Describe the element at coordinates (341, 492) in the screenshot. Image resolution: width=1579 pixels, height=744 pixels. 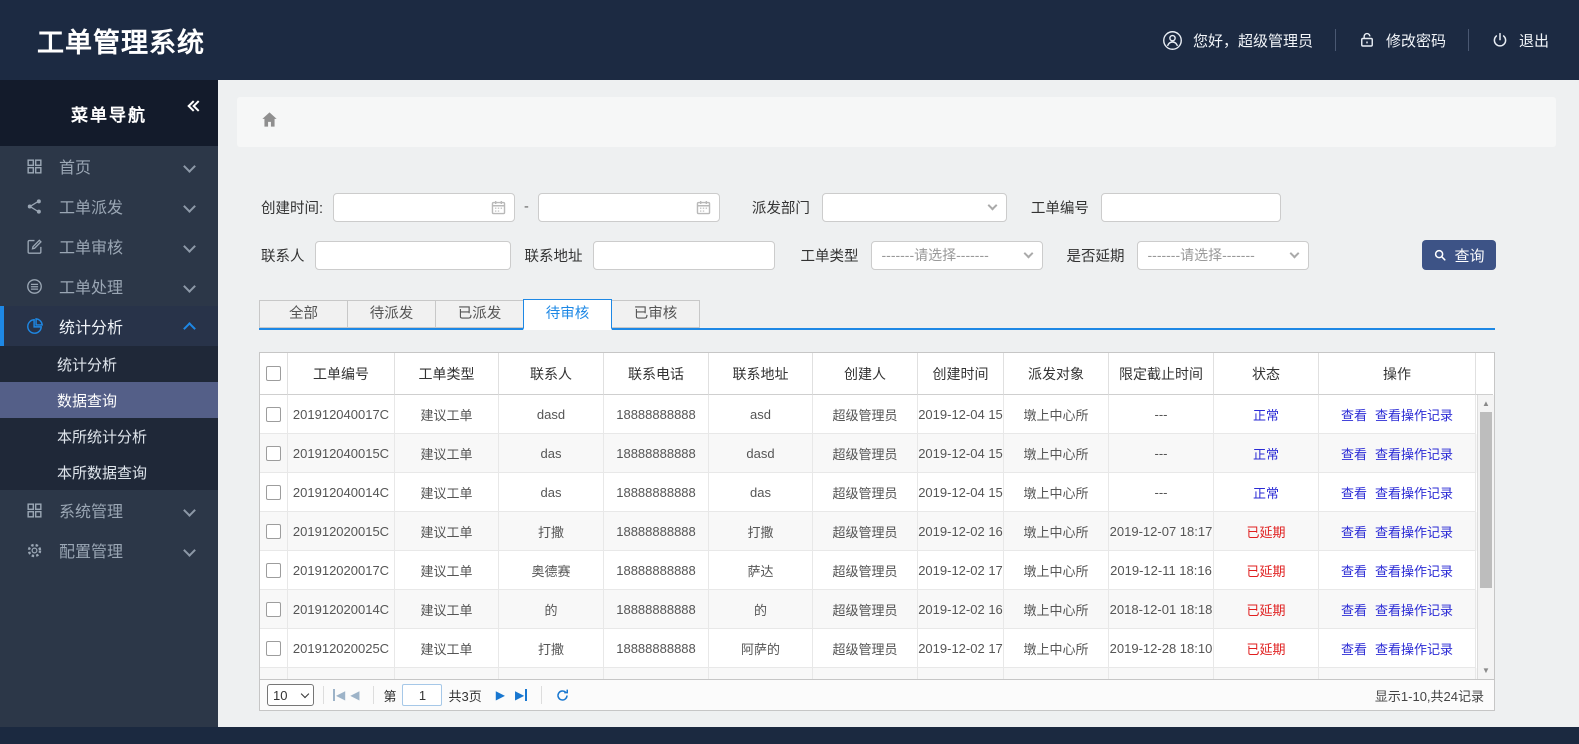
I see `cell-order_no: 201912040014C` at that location.